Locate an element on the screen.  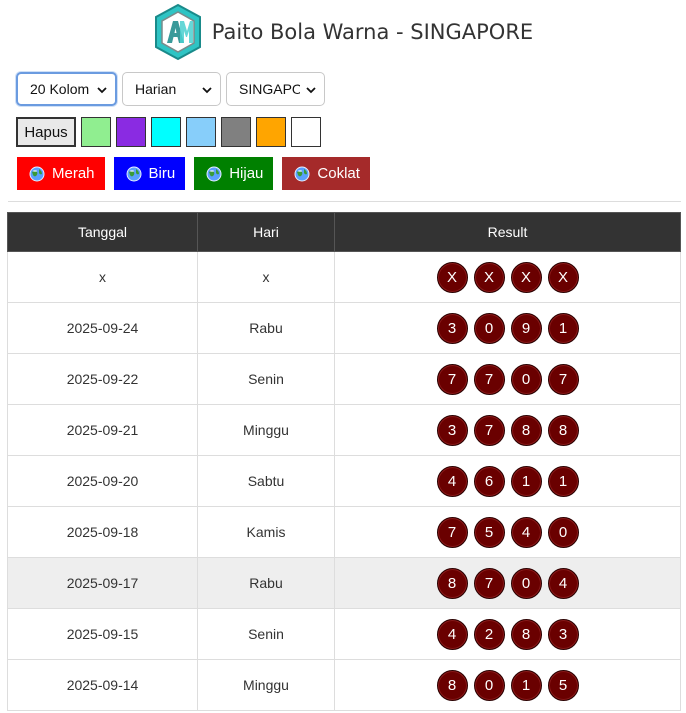
market-select: SINGAPO is located at coordinates (275, 89).